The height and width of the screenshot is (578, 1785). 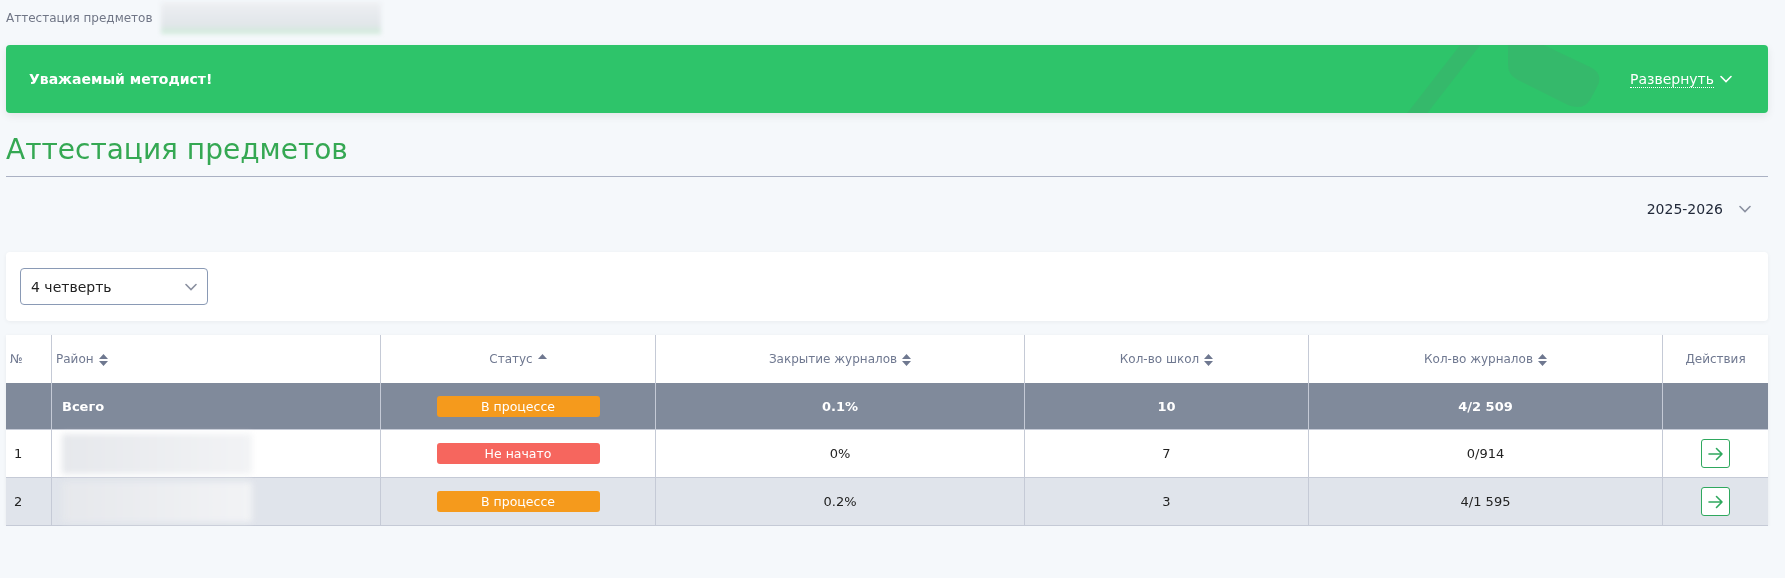 What do you see at coordinates (79, 18) in the screenshot?
I see `breadcrumb-link: Аттестация предметов` at bounding box center [79, 18].